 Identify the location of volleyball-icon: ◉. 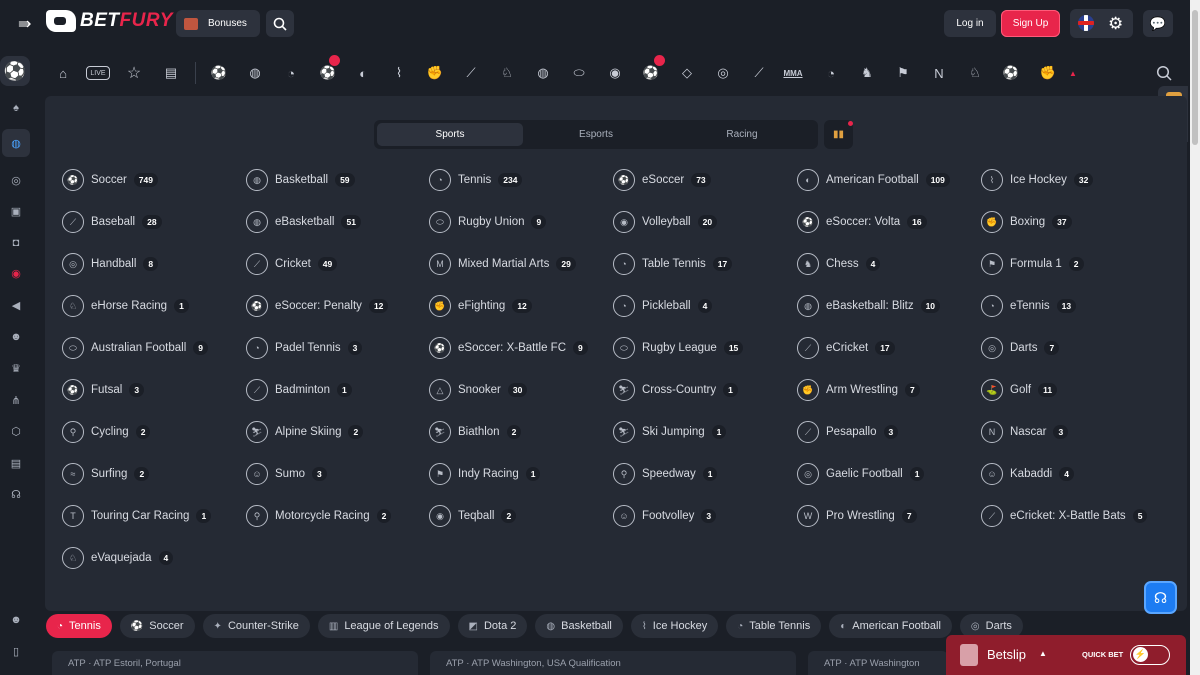
(615, 73).